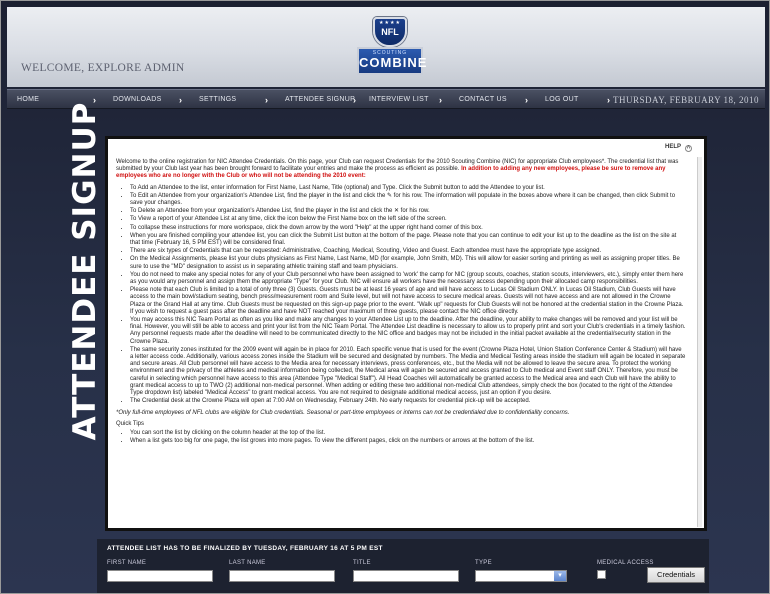 This screenshot has width=770, height=594. I want to click on medical-access-checkbox, so click(601, 574).